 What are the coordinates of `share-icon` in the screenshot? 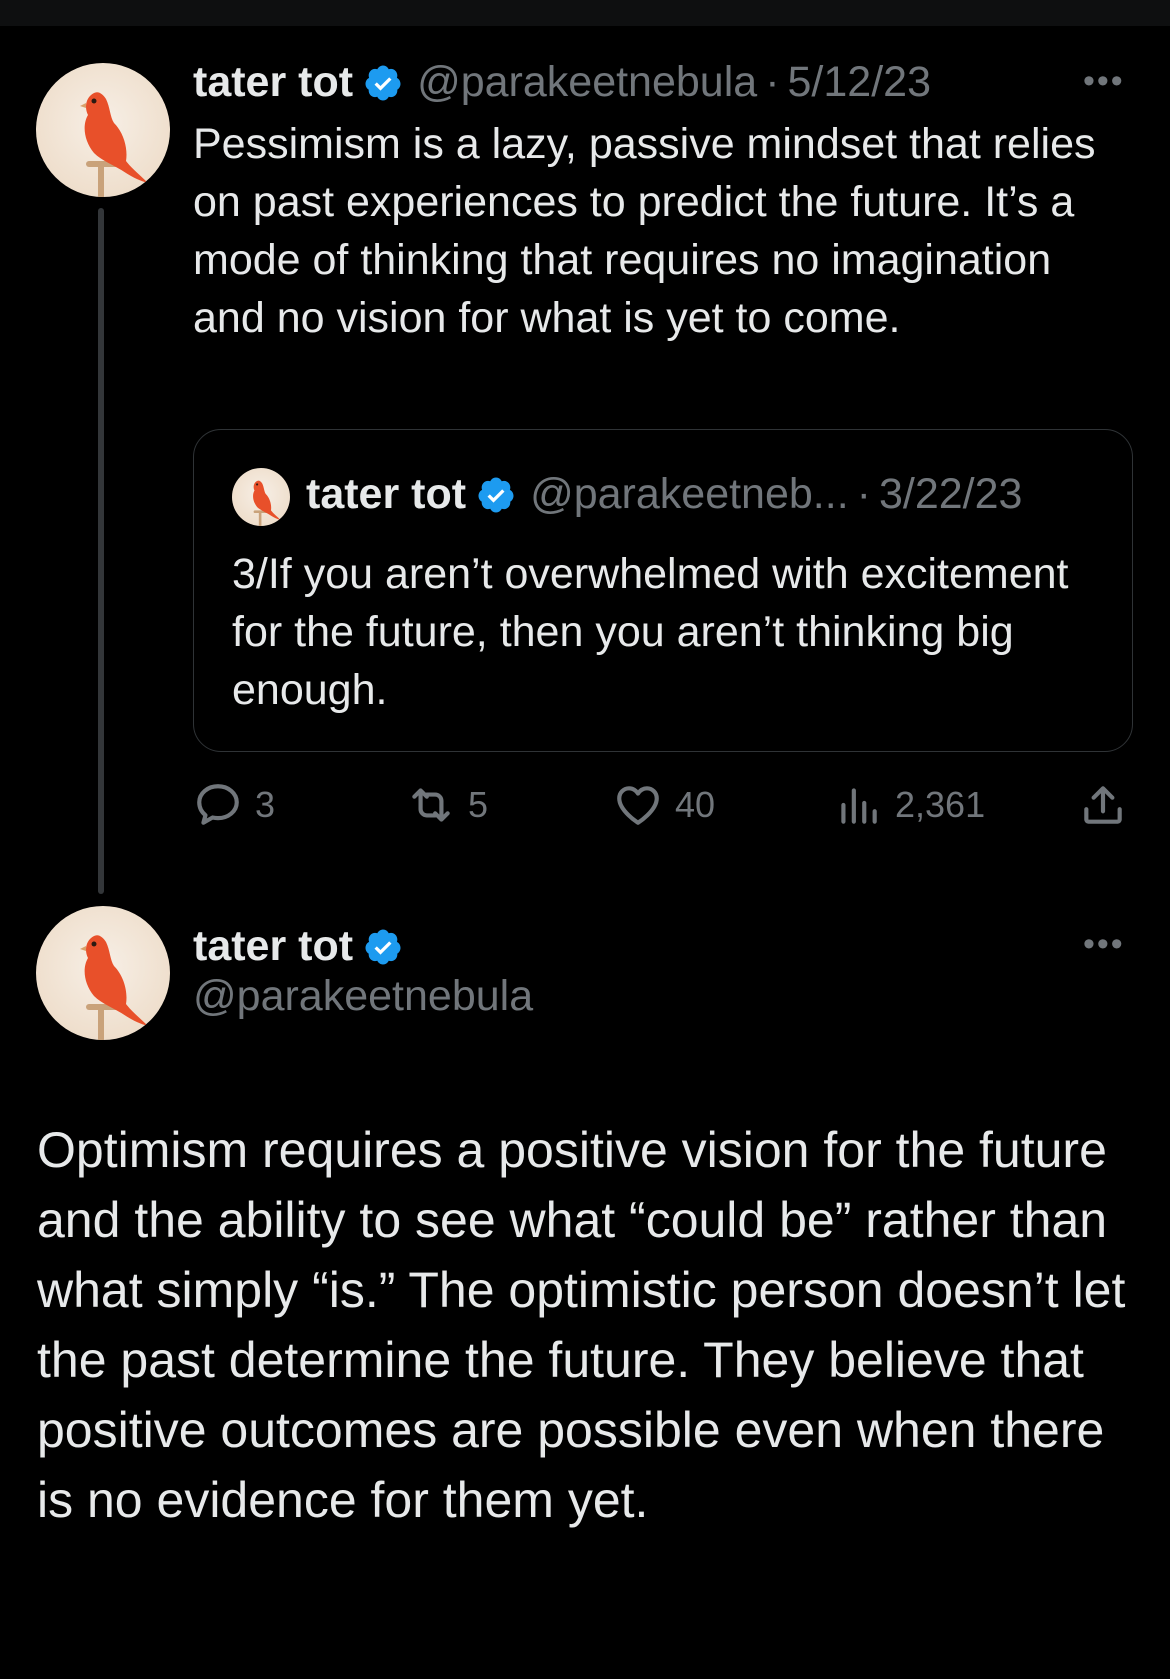 It's located at (1103, 805).